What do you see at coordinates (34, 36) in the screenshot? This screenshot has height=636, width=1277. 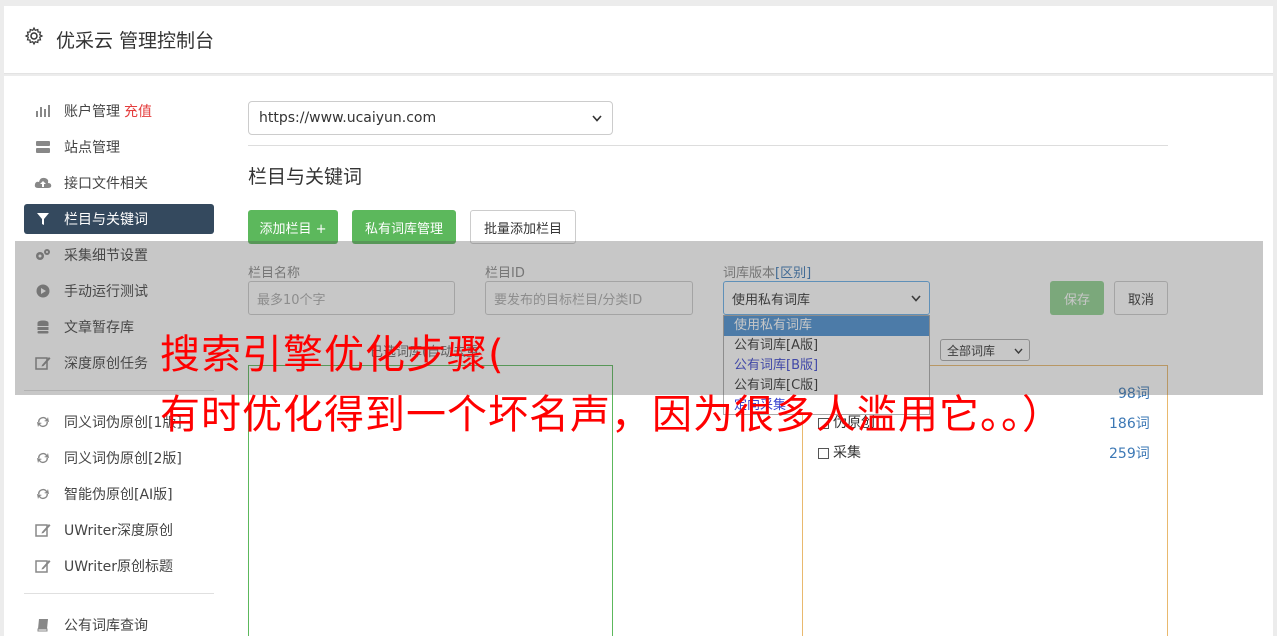 I see `gear-icon` at bounding box center [34, 36].